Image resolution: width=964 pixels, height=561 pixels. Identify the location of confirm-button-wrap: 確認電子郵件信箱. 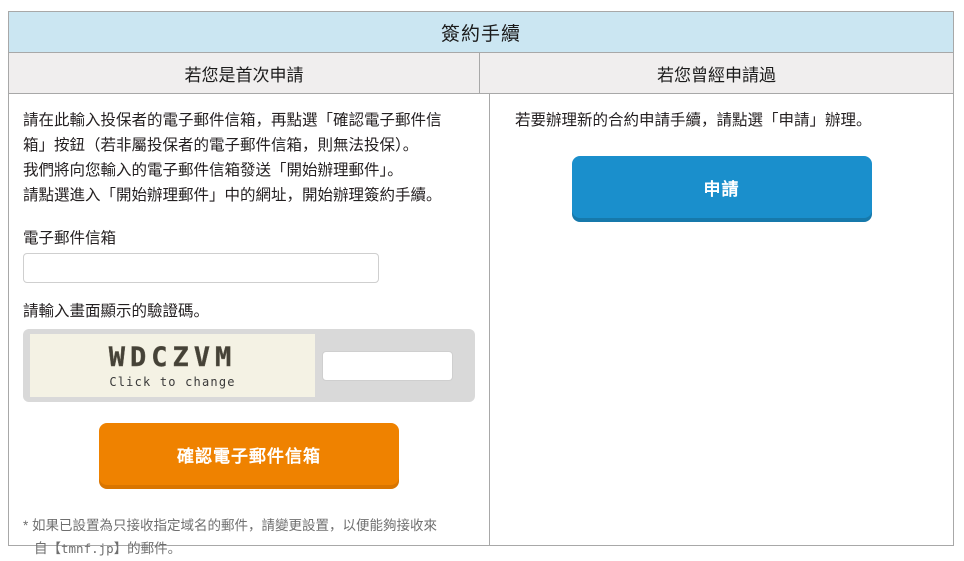
(249, 454).